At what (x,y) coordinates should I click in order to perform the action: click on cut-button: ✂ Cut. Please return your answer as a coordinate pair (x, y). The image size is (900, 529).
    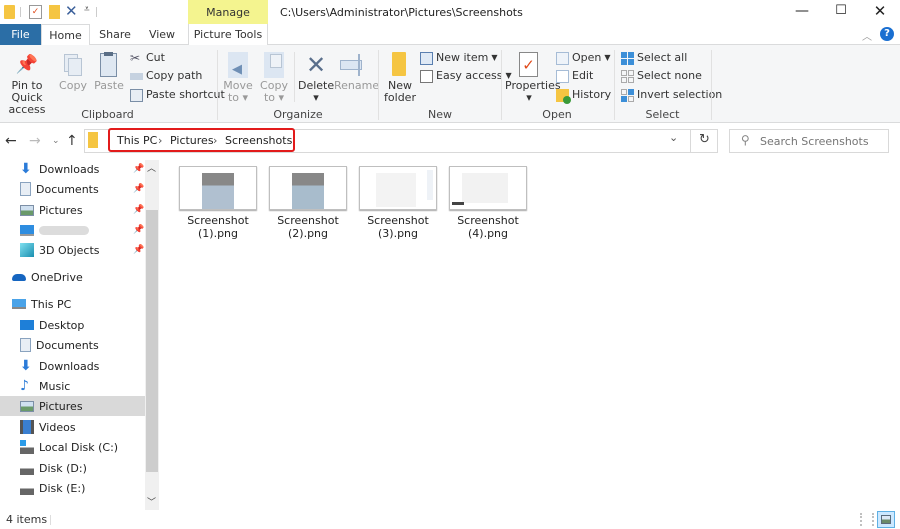
    Looking at the image, I should click on (147, 58).